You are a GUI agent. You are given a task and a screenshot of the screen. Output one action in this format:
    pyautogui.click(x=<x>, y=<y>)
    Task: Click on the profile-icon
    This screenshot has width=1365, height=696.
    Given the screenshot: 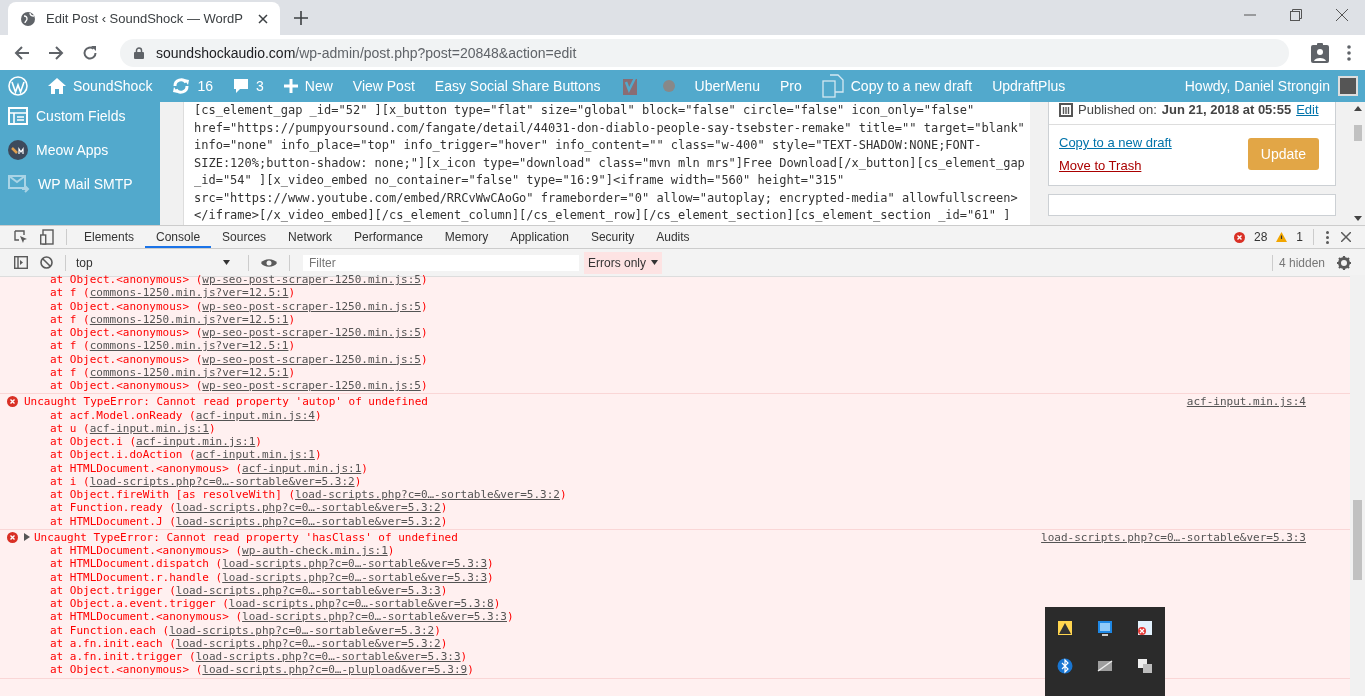 What is the action you would take?
    pyautogui.click(x=1320, y=52)
    